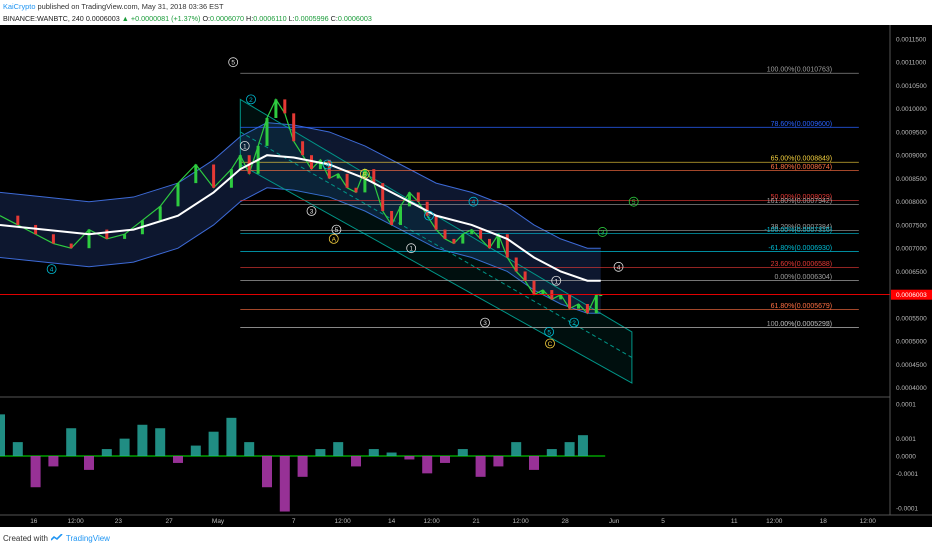 The image size is (932, 550). I want to click on fib-level-label: 100.00%(0.0010763), so click(799, 70).